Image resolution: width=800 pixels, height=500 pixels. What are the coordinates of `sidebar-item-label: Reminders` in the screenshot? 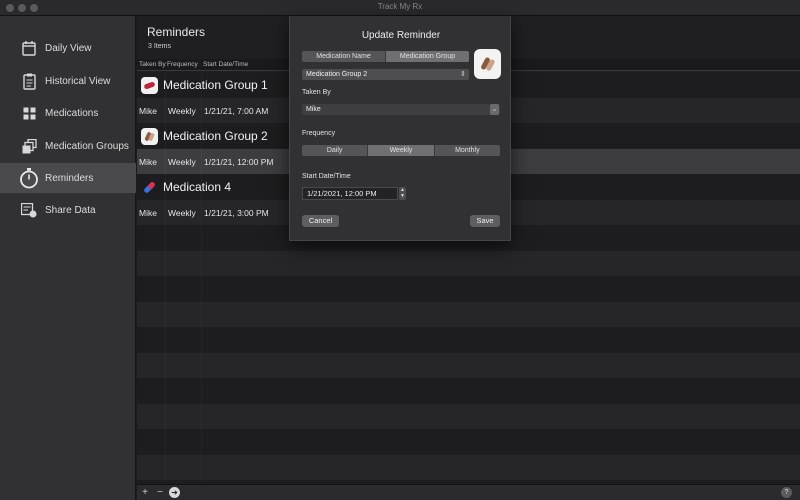 It's located at (69, 178).